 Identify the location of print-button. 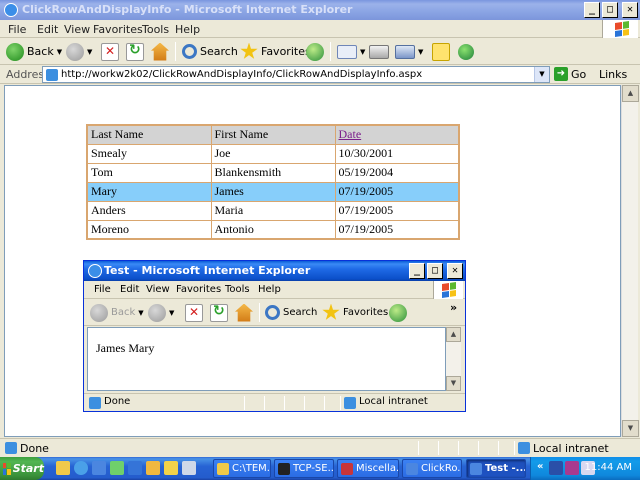
(379, 51).